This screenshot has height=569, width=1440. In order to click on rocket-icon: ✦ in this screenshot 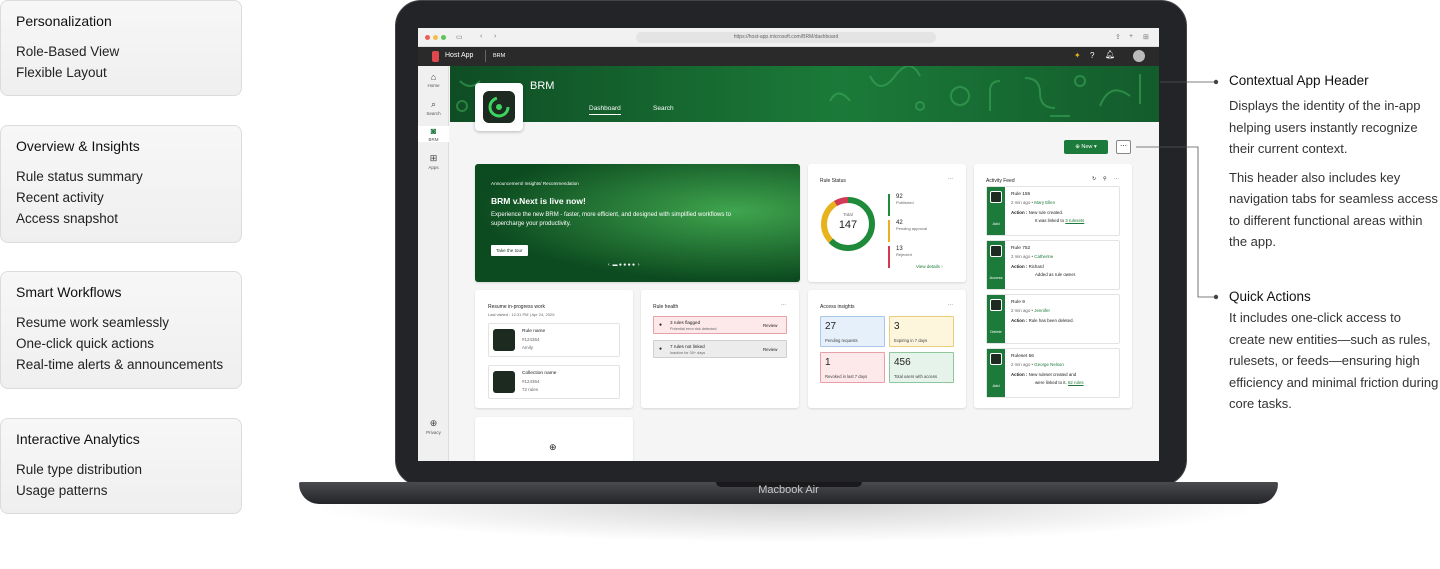, I will do `click(1077, 55)`.